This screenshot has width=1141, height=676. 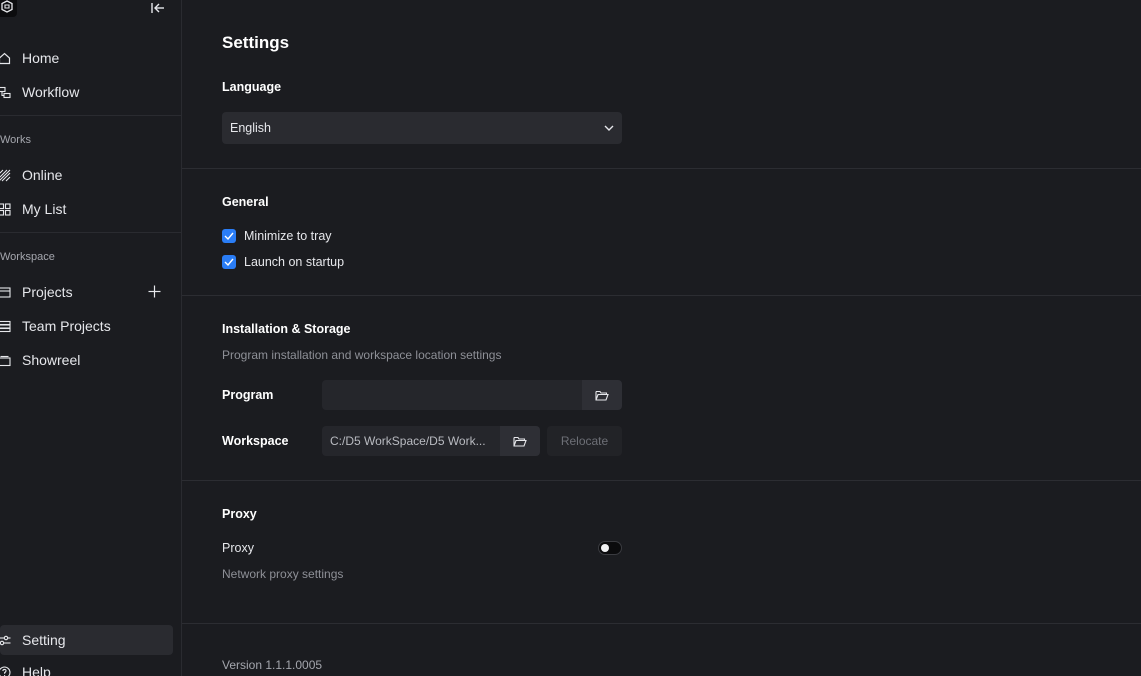 I want to click on minimize-to-tray-checkbox, so click(x=229, y=236).